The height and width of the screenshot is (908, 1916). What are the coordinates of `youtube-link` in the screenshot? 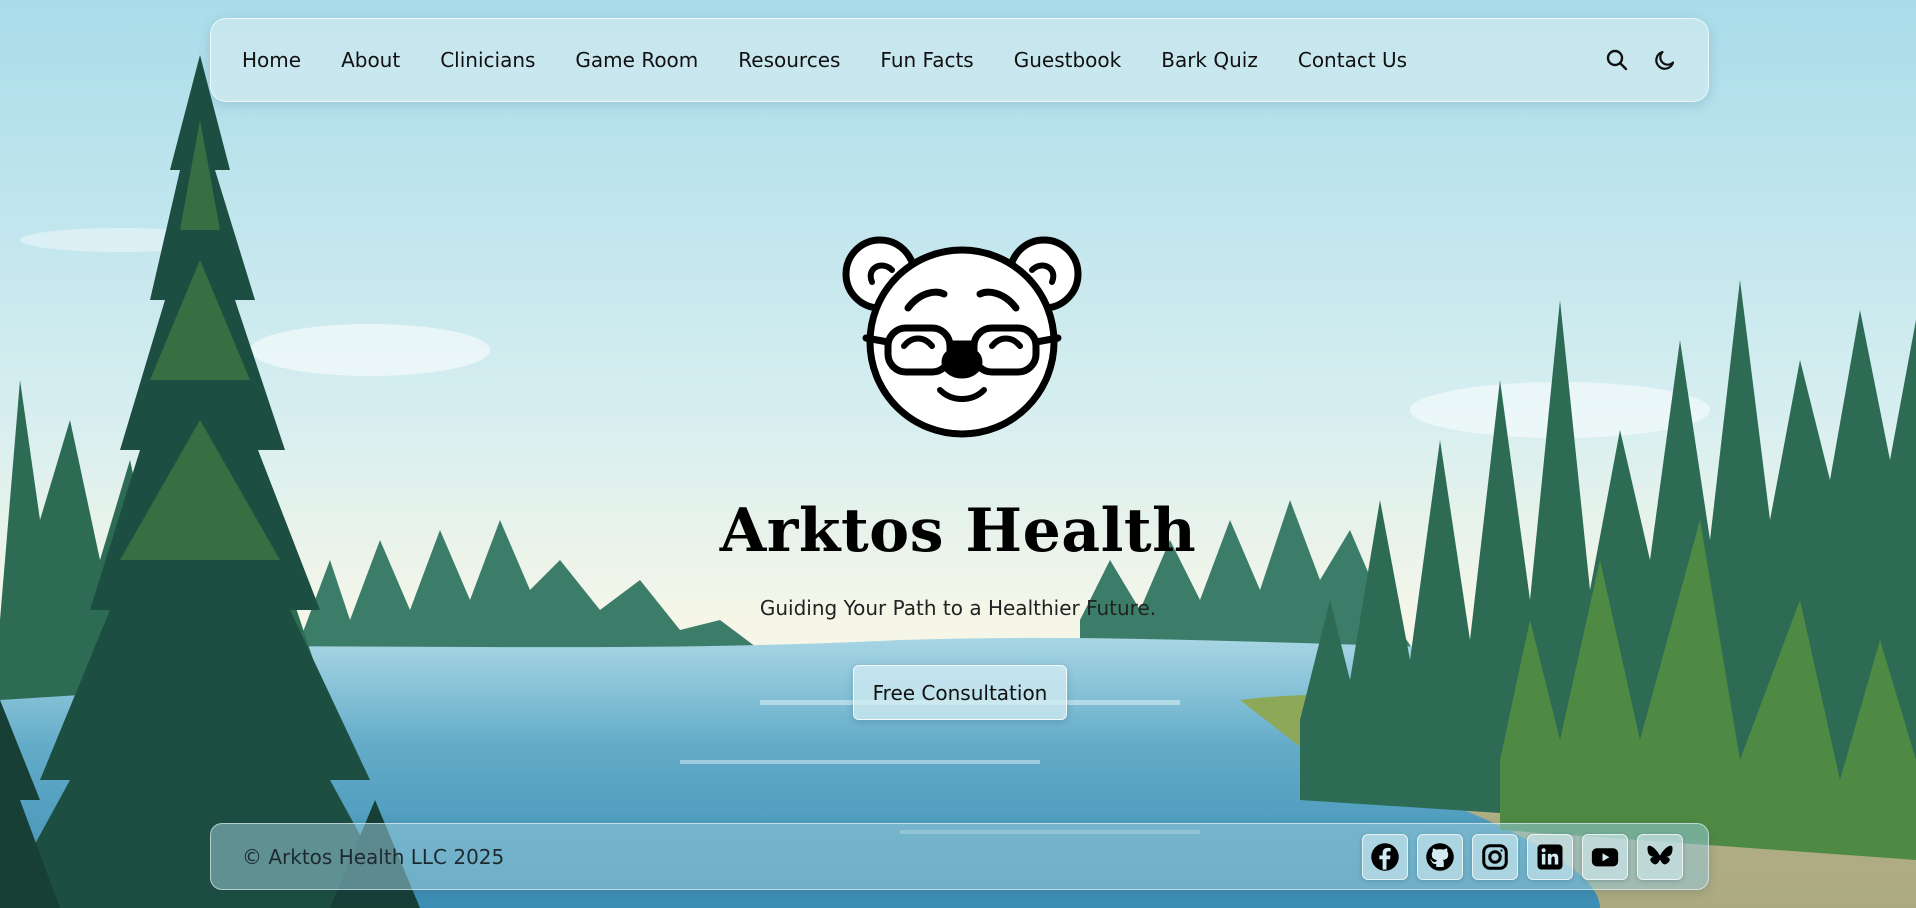 It's located at (1605, 856).